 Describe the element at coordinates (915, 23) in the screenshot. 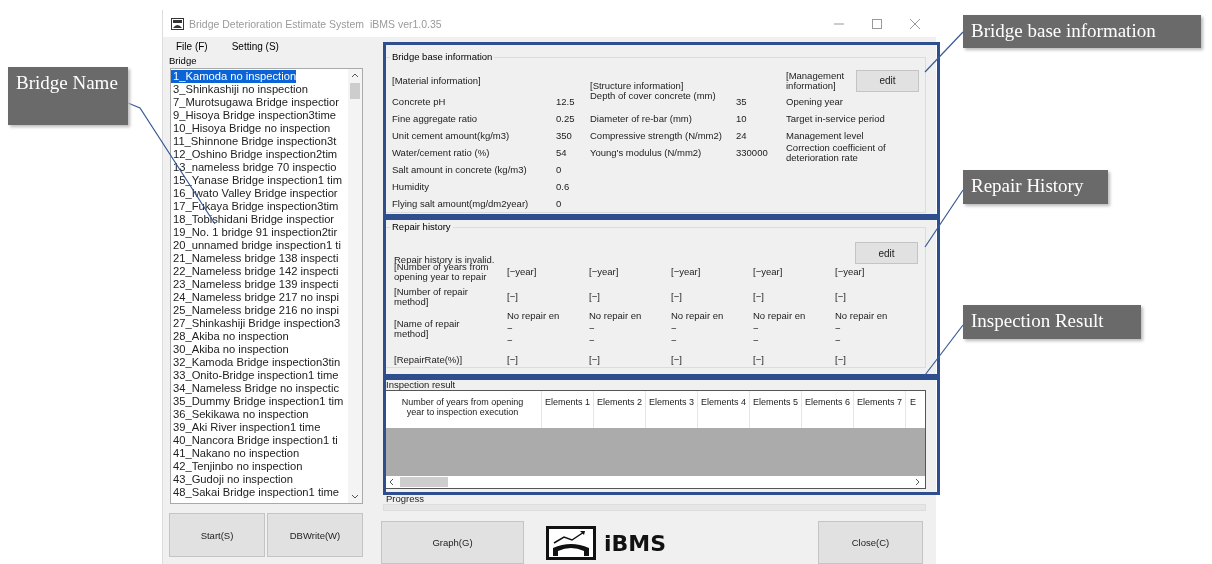

I see `close-icon` at that location.